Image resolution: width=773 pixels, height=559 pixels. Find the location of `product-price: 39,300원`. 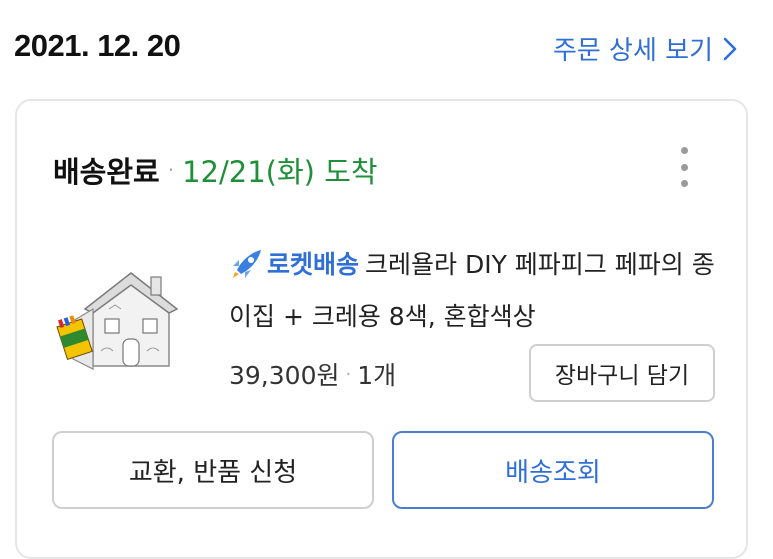

product-price: 39,300원 is located at coordinates (284, 375).